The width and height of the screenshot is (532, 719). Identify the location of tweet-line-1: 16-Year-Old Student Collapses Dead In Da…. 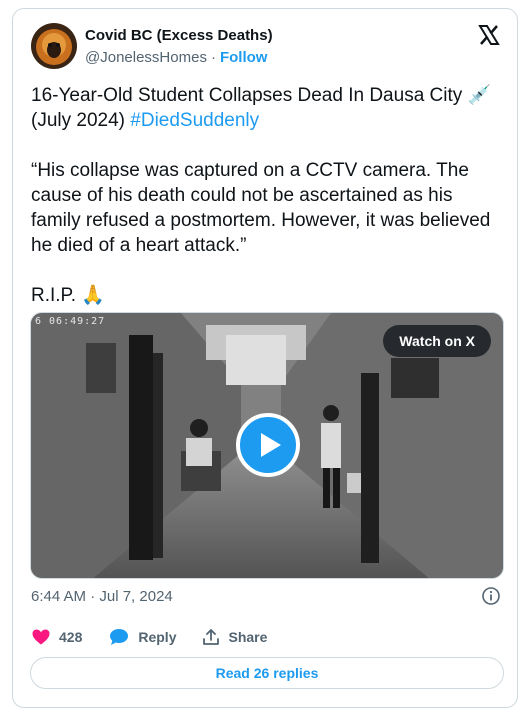
(261, 95).